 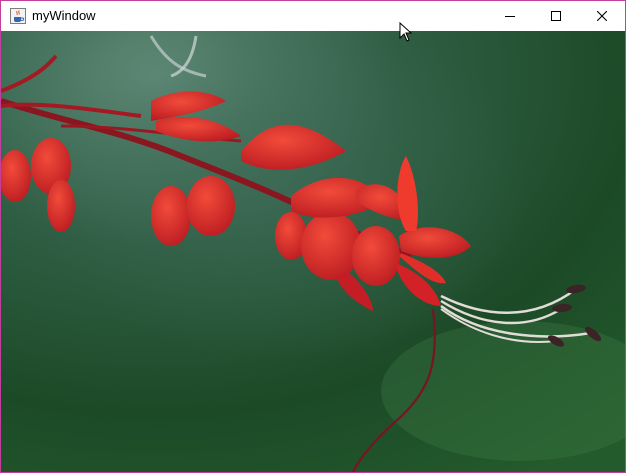 I want to click on minimize-button, so click(x=510, y=16).